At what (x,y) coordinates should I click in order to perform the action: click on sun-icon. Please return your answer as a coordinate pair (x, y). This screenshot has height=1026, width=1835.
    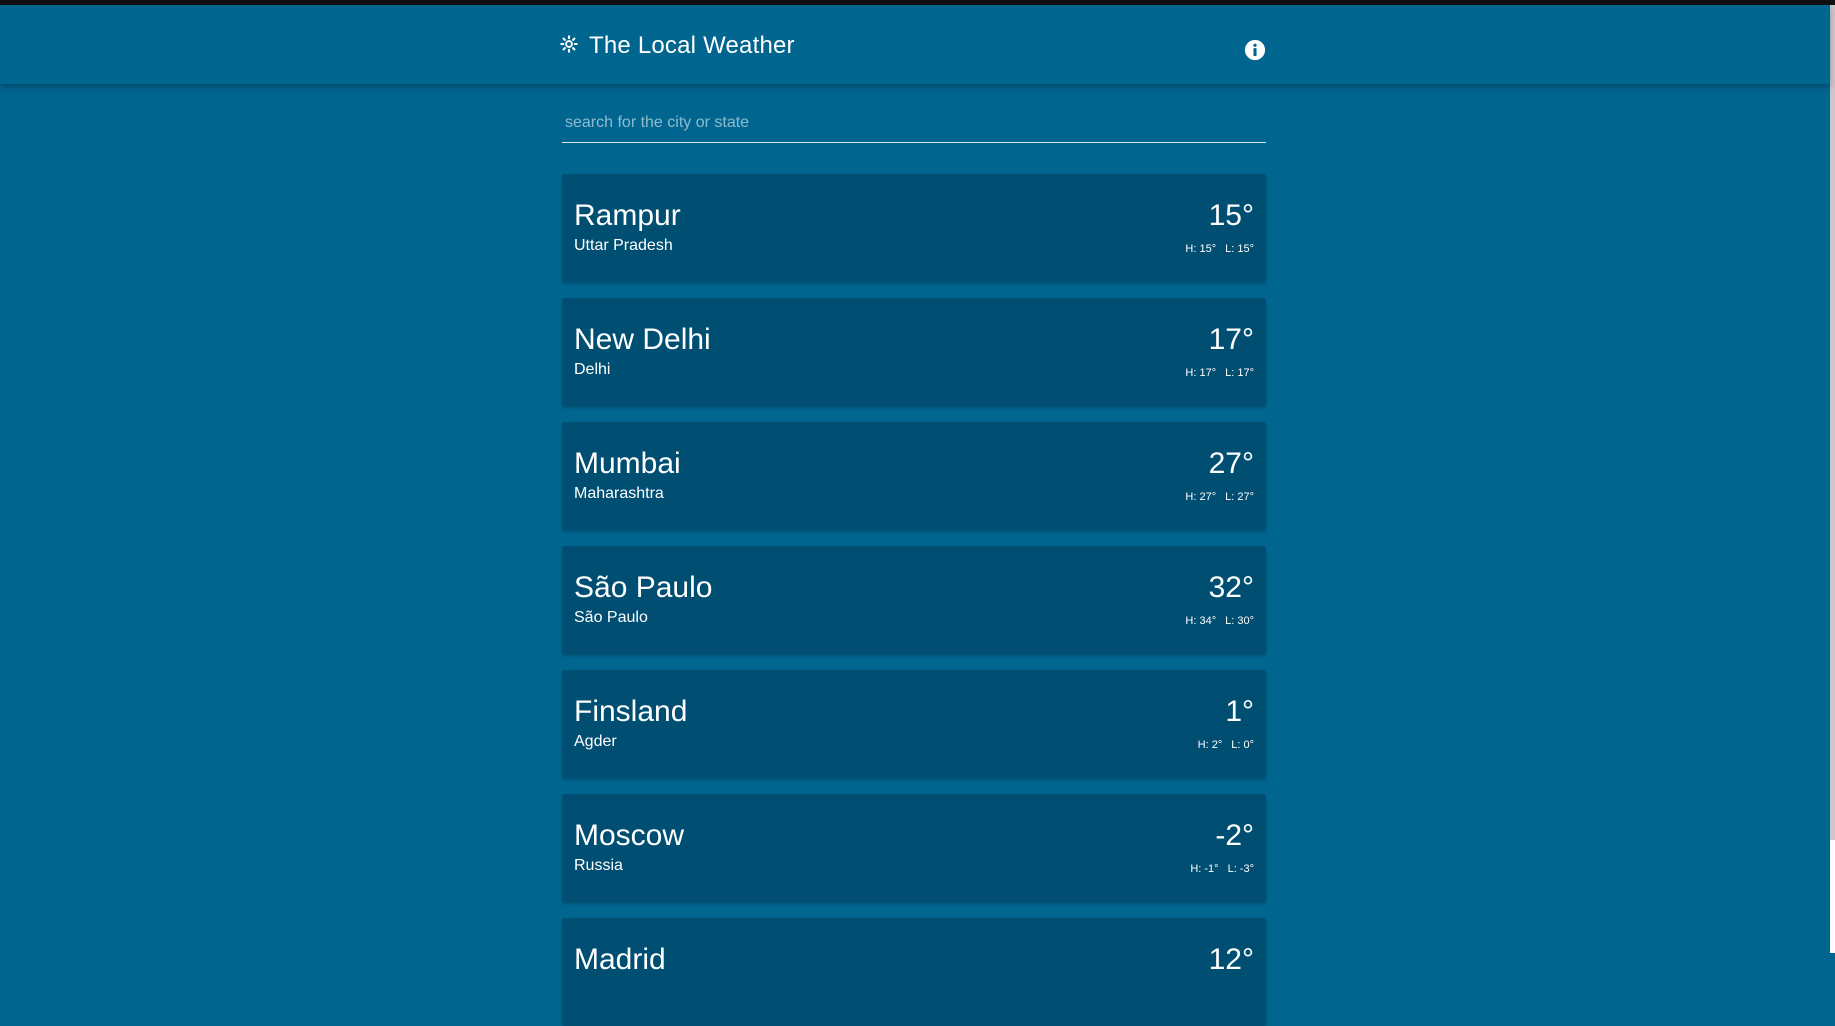
    Looking at the image, I should click on (569, 44).